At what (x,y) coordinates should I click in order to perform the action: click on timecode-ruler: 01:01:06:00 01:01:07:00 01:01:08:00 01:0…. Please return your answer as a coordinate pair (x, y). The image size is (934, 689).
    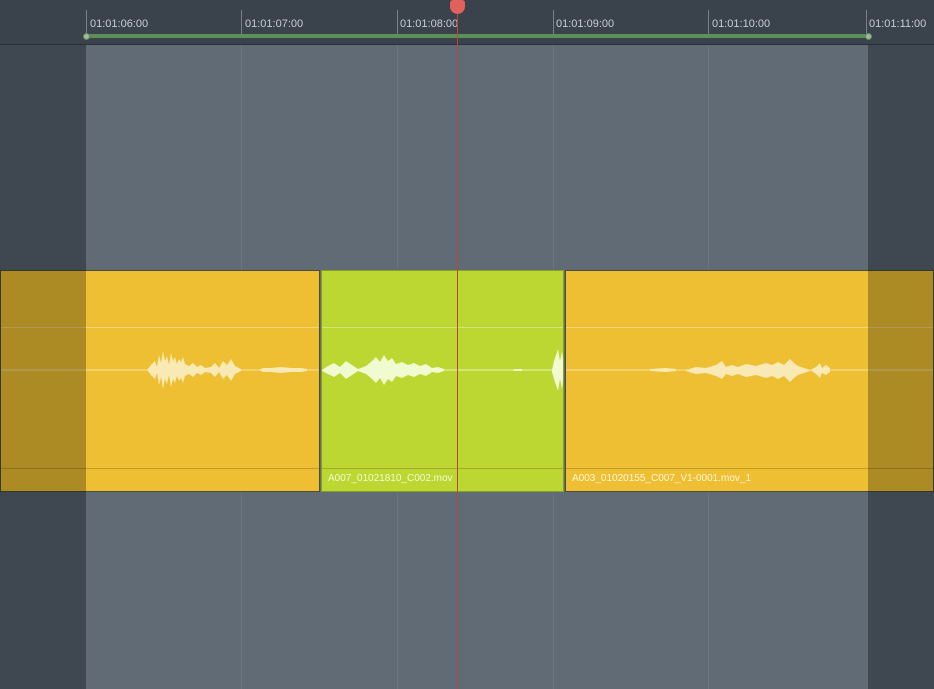
    Looking at the image, I should click on (467, 22).